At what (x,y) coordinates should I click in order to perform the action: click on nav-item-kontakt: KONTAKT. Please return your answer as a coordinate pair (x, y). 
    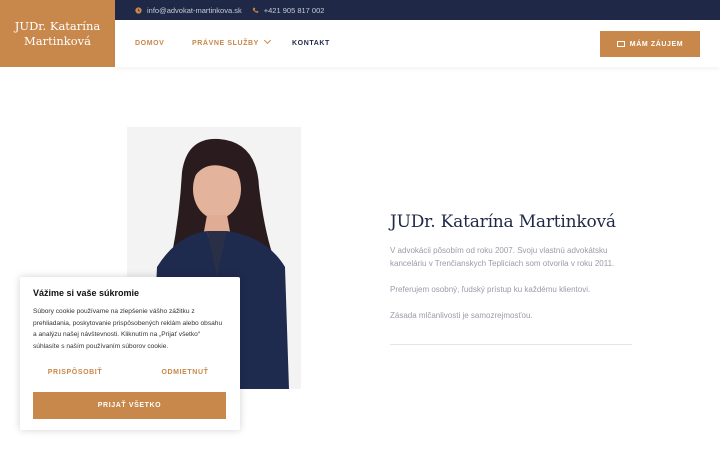
    Looking at the image, I should click on (311, 43).